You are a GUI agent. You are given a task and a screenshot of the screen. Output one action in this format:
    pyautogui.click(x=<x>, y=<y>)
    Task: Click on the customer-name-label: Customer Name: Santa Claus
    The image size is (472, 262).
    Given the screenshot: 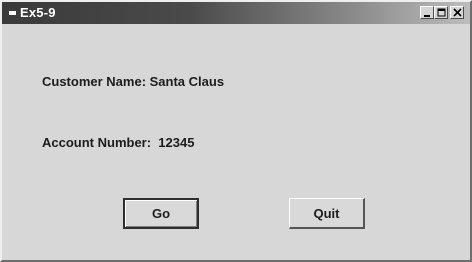 What is the action you would take?
    pyautogui.click(x=133, y=81)
    